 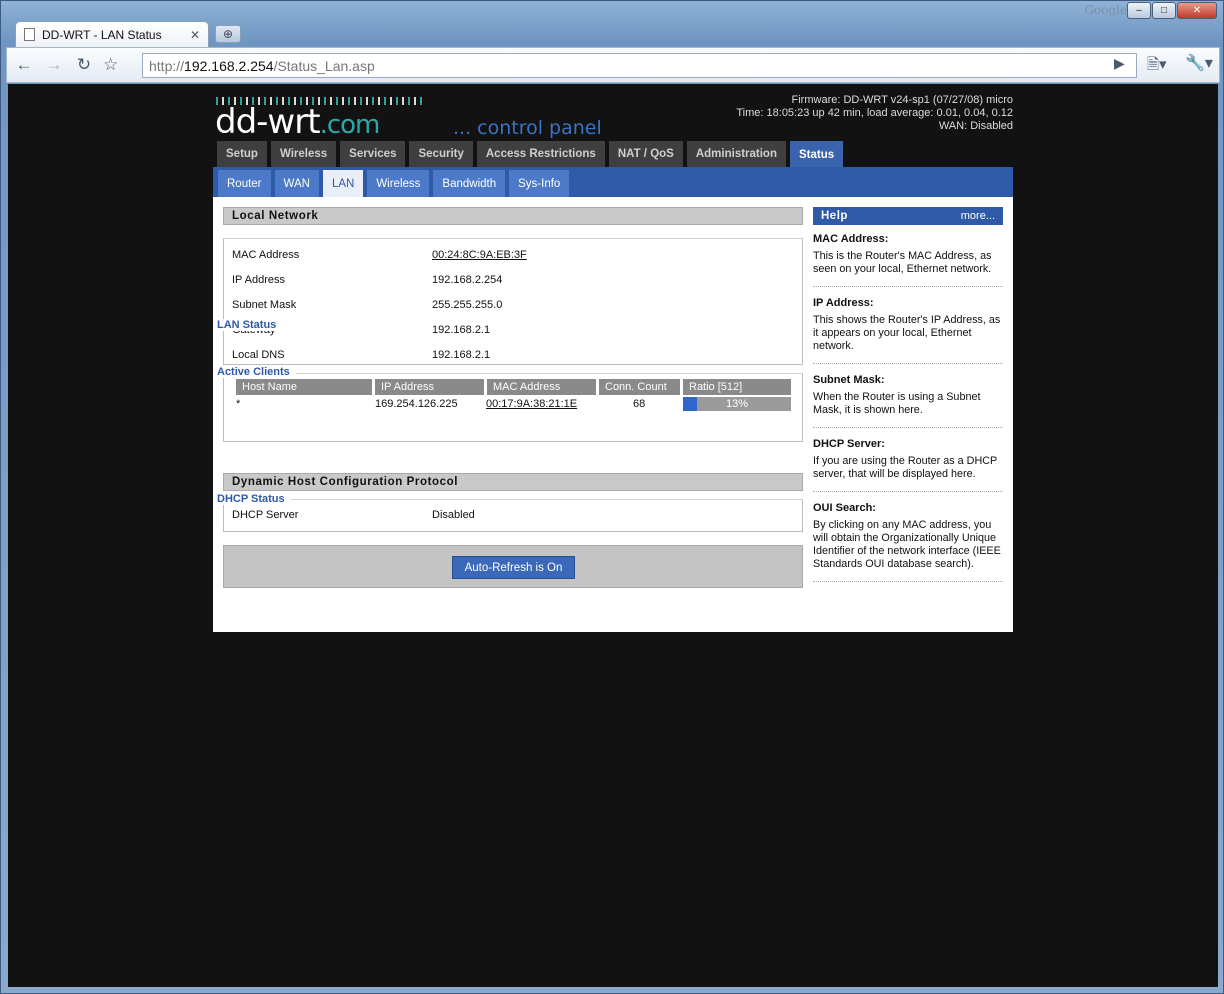 What do you see at coordinates (84, 65) in the screenshot?
I see `reload-icon: ↻` at bounding box center [84, 65].